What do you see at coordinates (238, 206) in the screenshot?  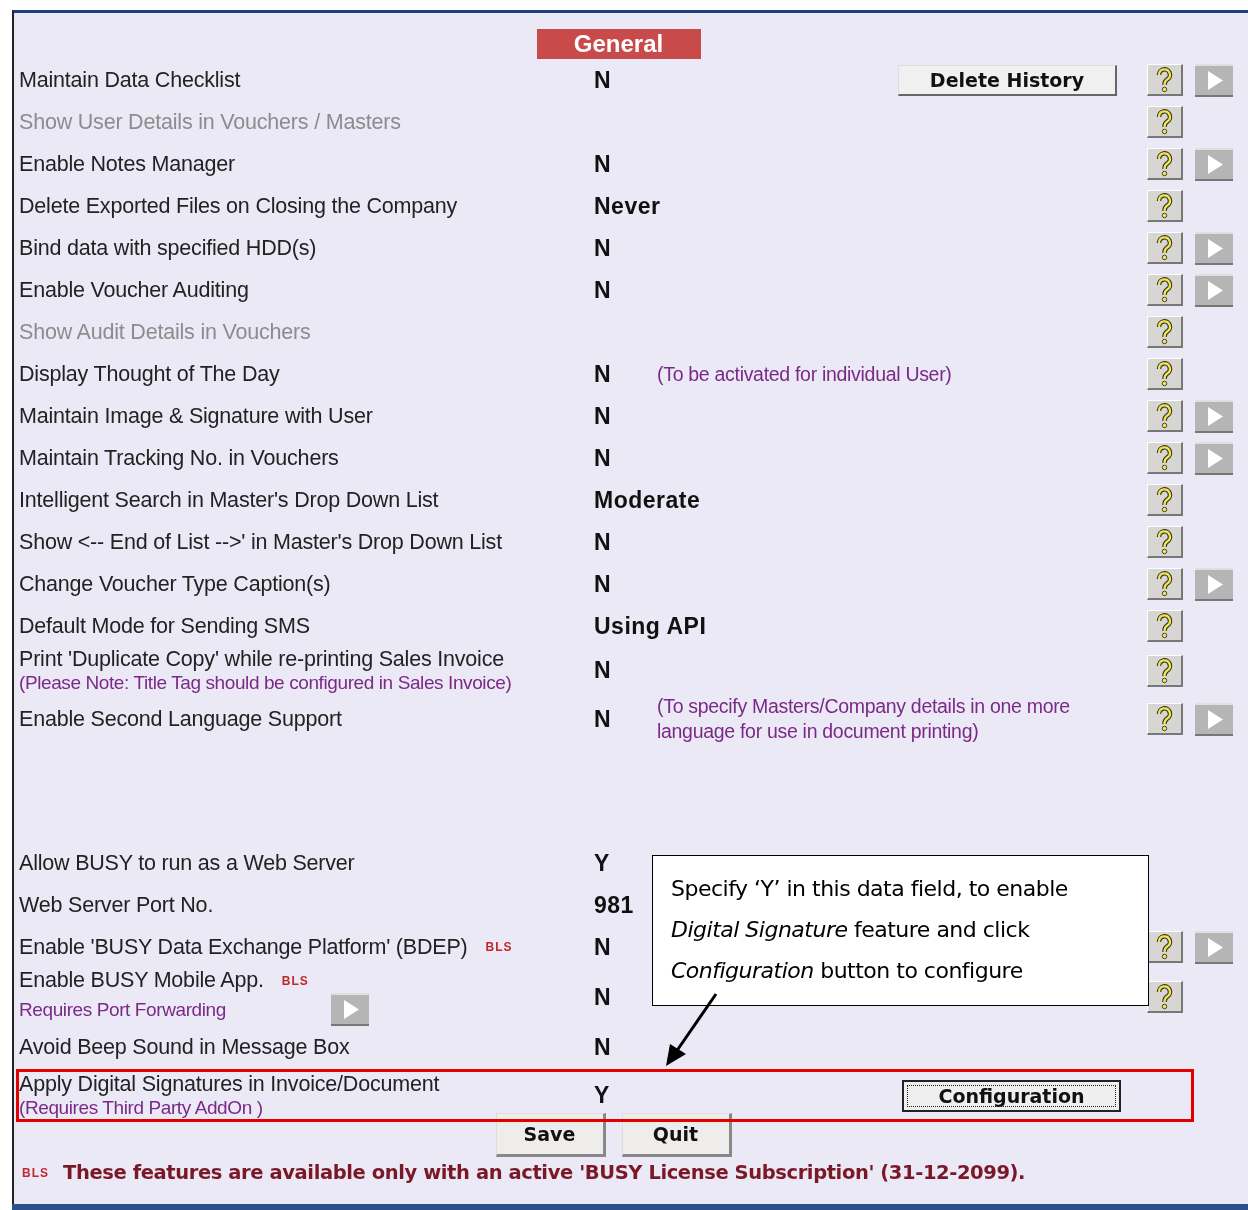 I see `setting-label: Delete Exported Files on Closing the Company` at bounding box center [238, 206].